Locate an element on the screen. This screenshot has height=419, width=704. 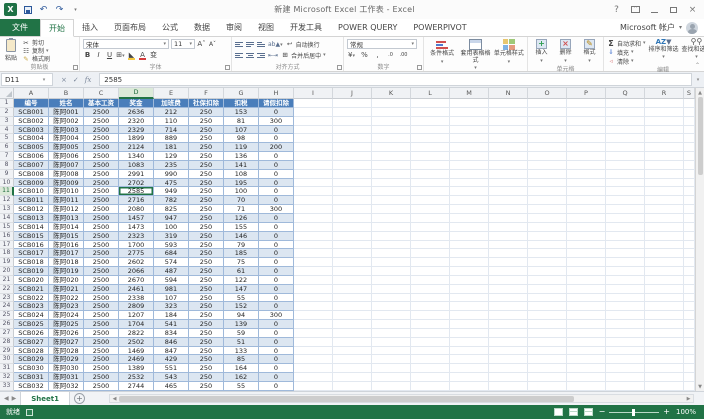
cell-J28 is located at coordinates (352, 342).